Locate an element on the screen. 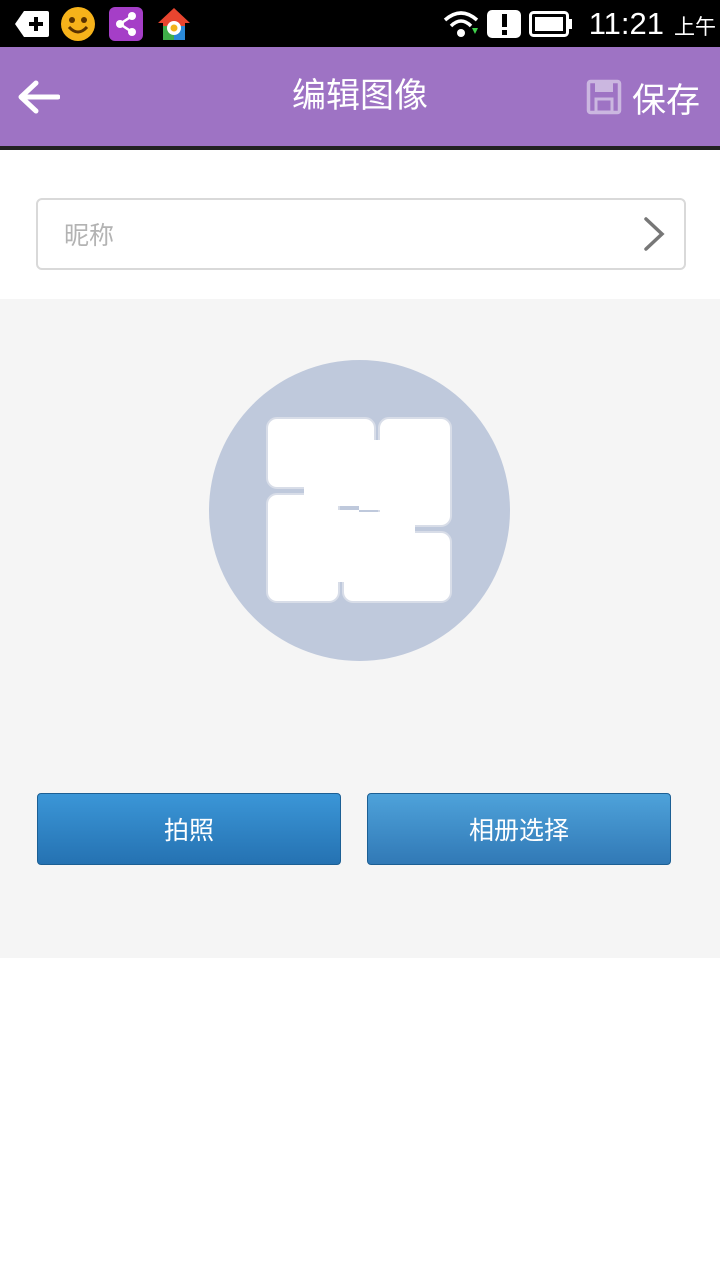 This screenshot has height=1280, width=720. camera-button: 拍照 is located at coordinates (189, 829).